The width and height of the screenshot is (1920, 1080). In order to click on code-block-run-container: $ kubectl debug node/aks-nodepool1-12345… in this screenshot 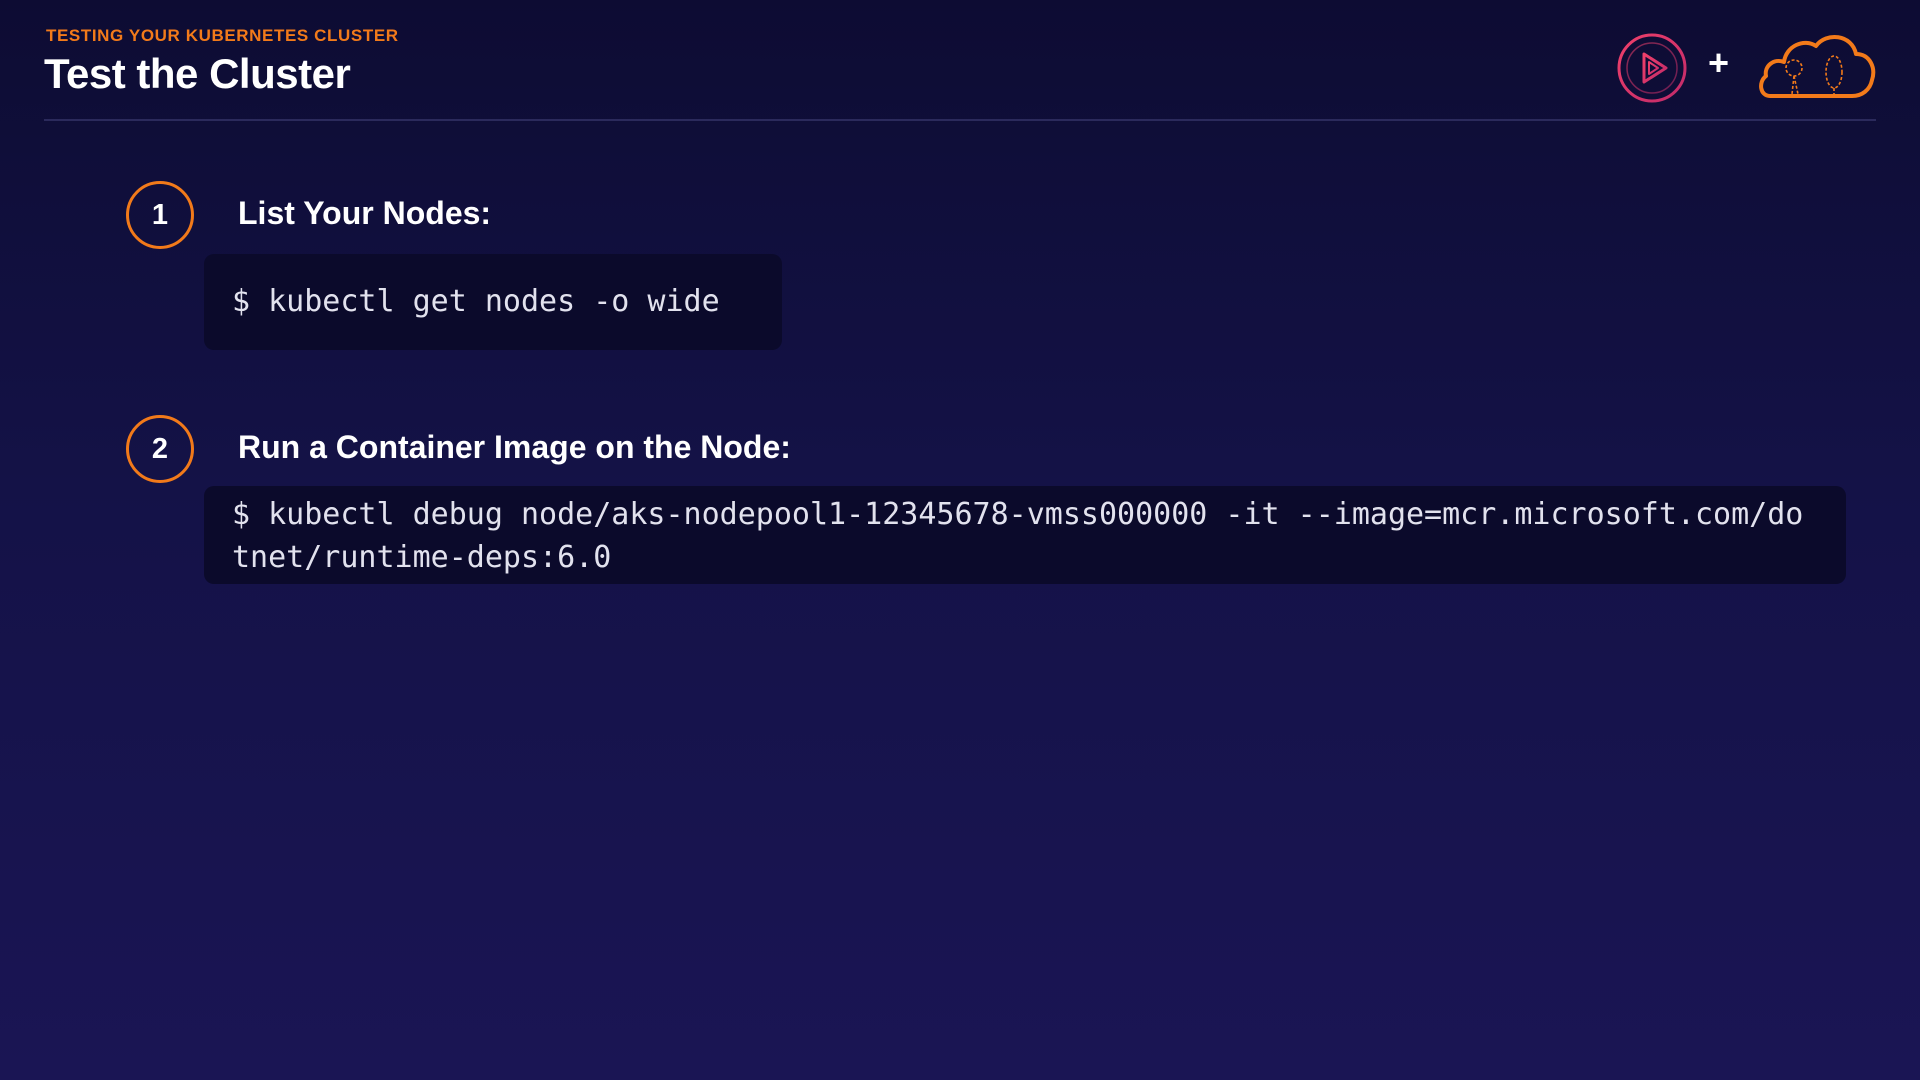, I will do `click(1025, 535)`.